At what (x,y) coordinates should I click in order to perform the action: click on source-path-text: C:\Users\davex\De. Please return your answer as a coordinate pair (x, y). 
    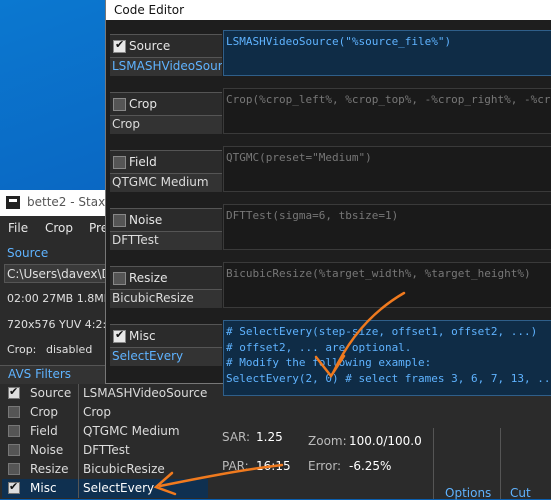
    Looking at the image, I should click on (63, 274).